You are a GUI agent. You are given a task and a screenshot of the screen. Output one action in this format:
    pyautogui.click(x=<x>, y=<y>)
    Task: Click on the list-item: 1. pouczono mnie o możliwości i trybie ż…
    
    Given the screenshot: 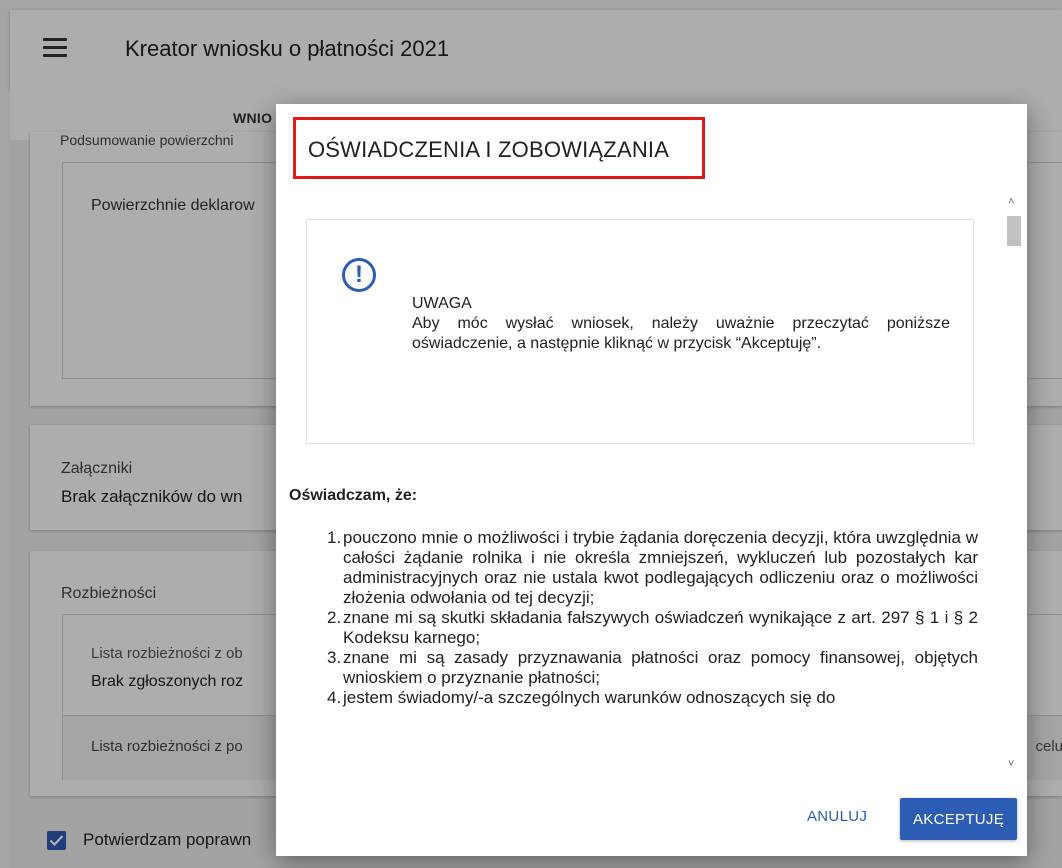 What is the action you would take?
    pyautogui.click(x=647, y=568)
    